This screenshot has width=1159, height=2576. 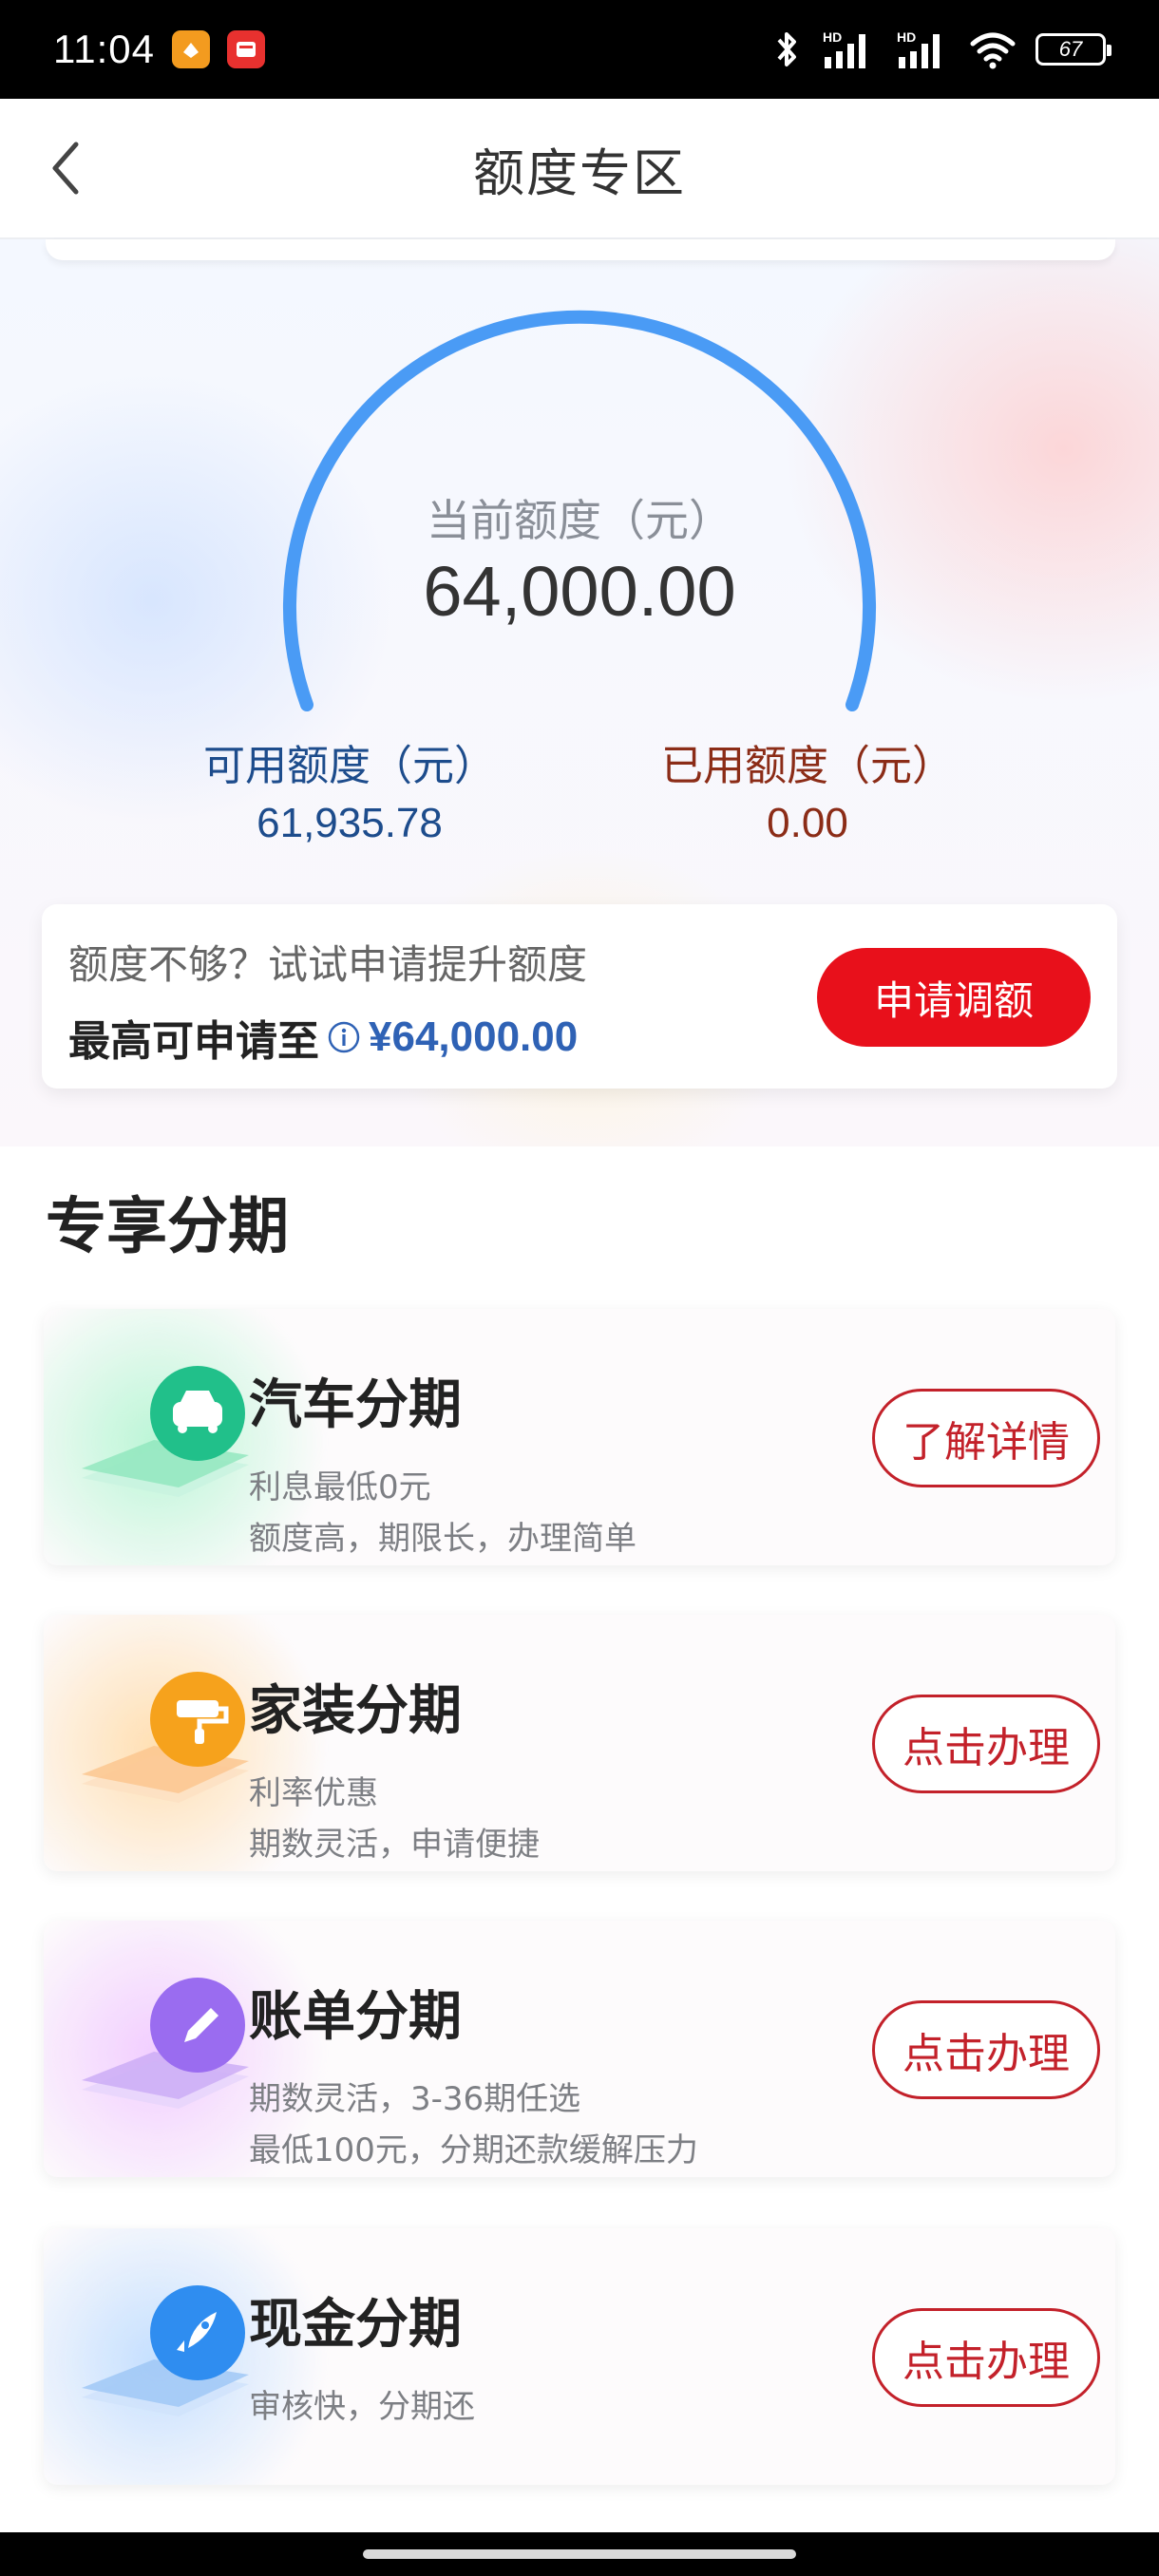 I want to click on plan-card-car: 汽车分期 利息最低0元 额度高，期限长，办理简单 了解详情, so click(x=579, y=1437).